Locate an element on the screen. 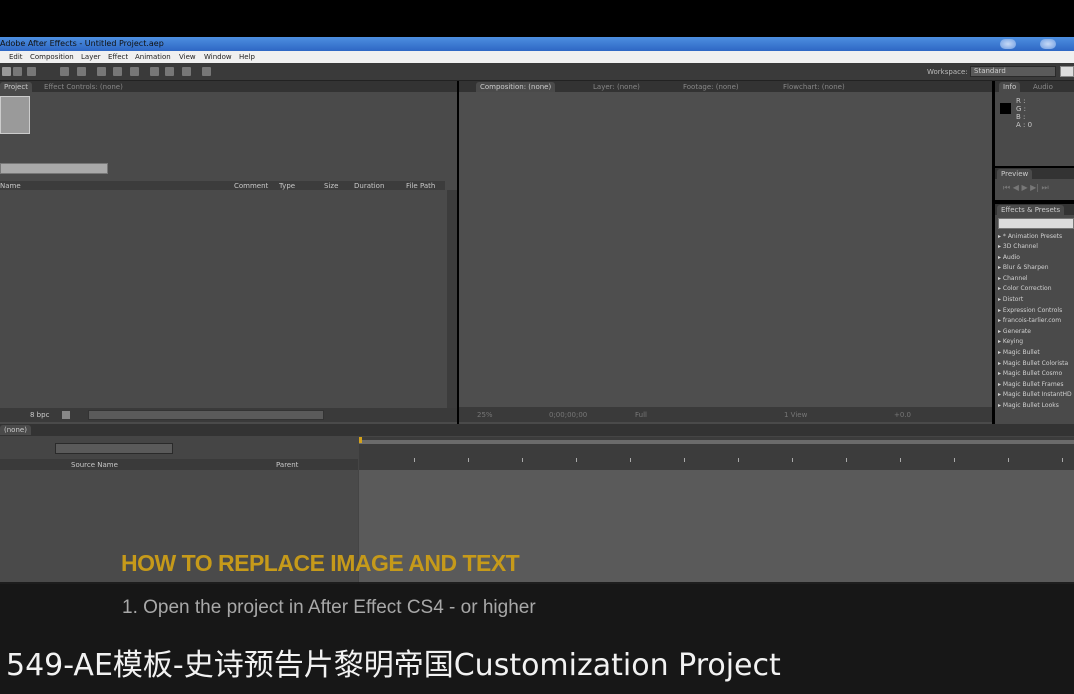  camera-tool-icon is located at coordinates (81, 71).